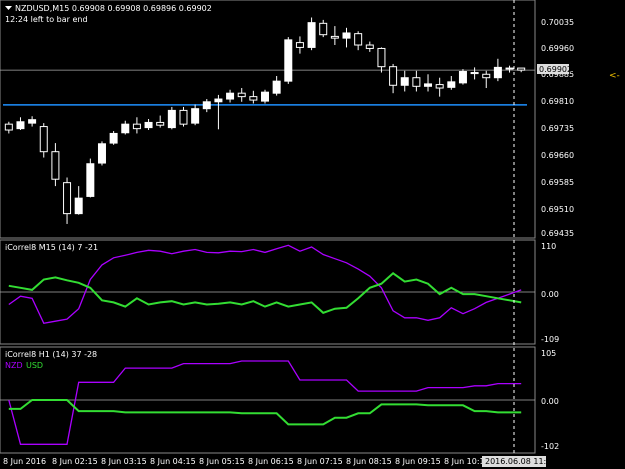 Image resolution: width=625 pixels, height=469 pixels. Describe the element at coordinates (46, 19) in the screenshot. I see `bar-timer: 12:24 left to bar end` at that location.